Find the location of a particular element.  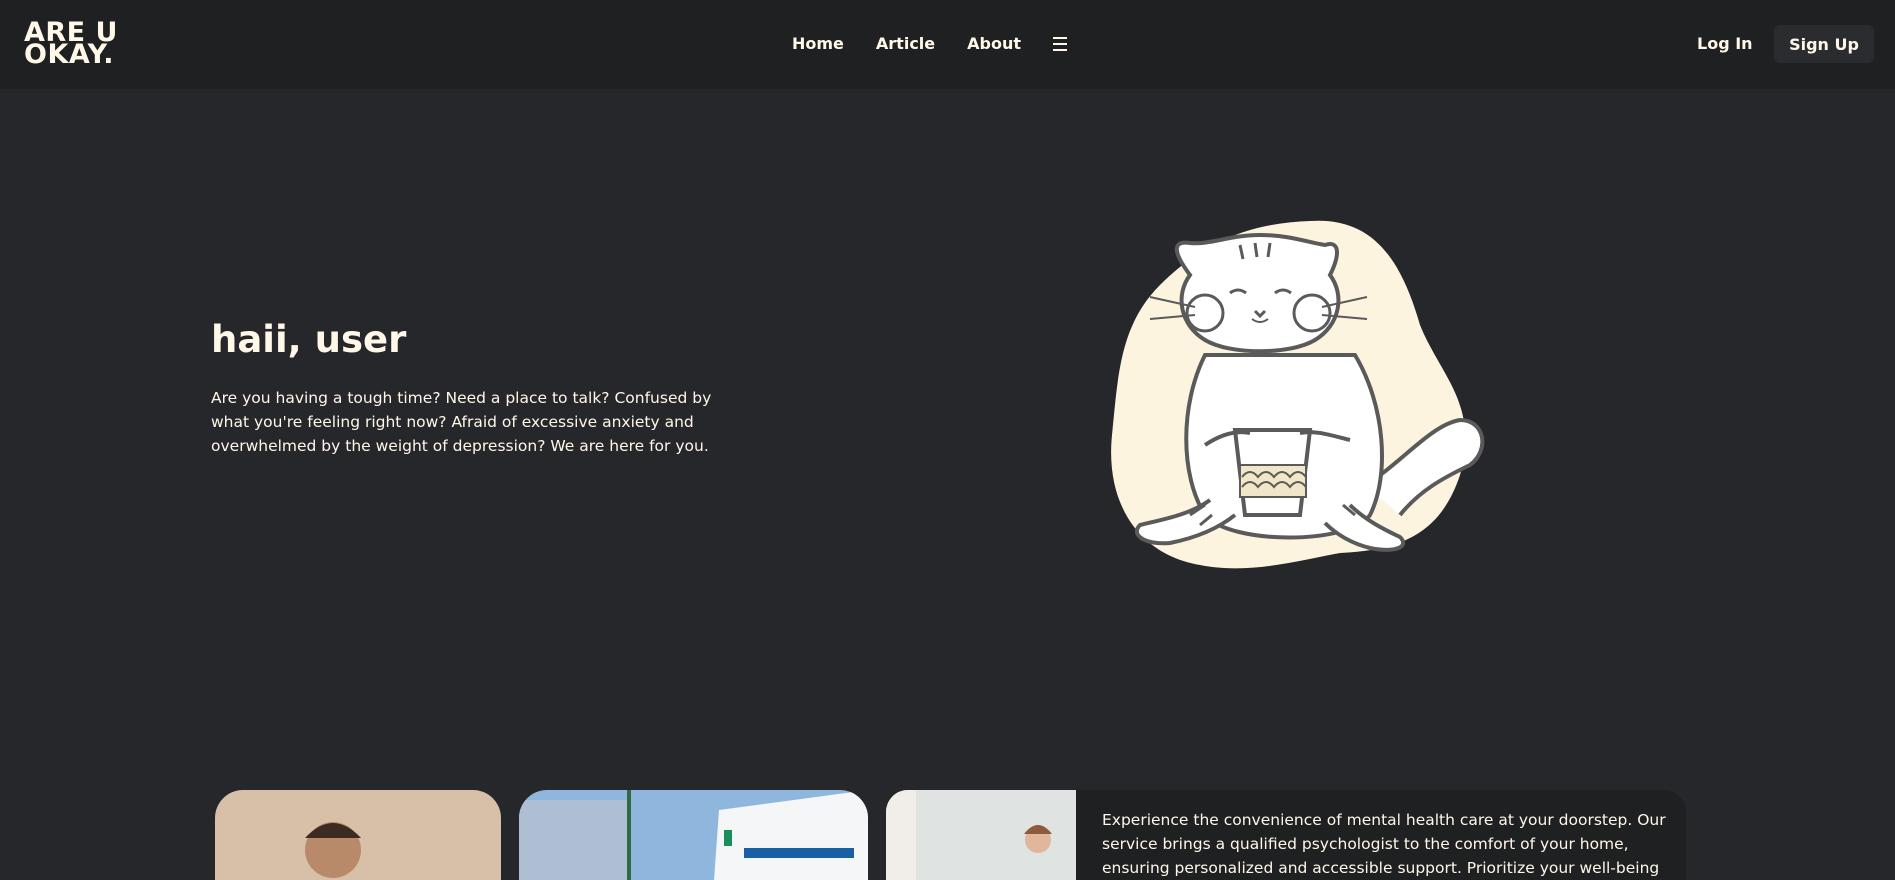

nav-home: Home is located at coordinates (818, 43).